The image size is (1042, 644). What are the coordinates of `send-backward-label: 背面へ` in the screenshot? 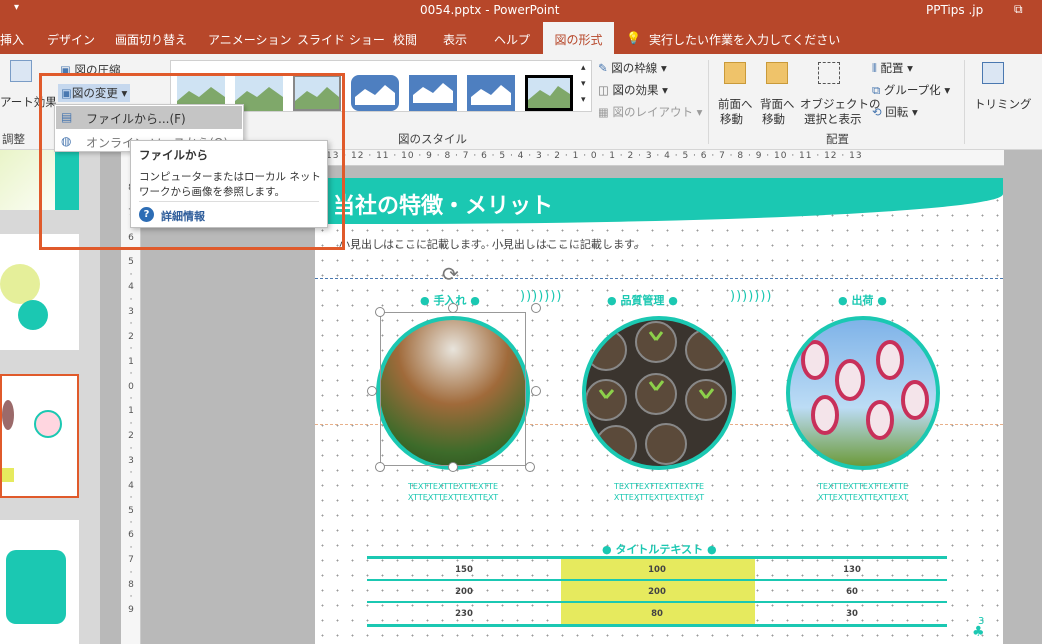 It's located at (777, 104).